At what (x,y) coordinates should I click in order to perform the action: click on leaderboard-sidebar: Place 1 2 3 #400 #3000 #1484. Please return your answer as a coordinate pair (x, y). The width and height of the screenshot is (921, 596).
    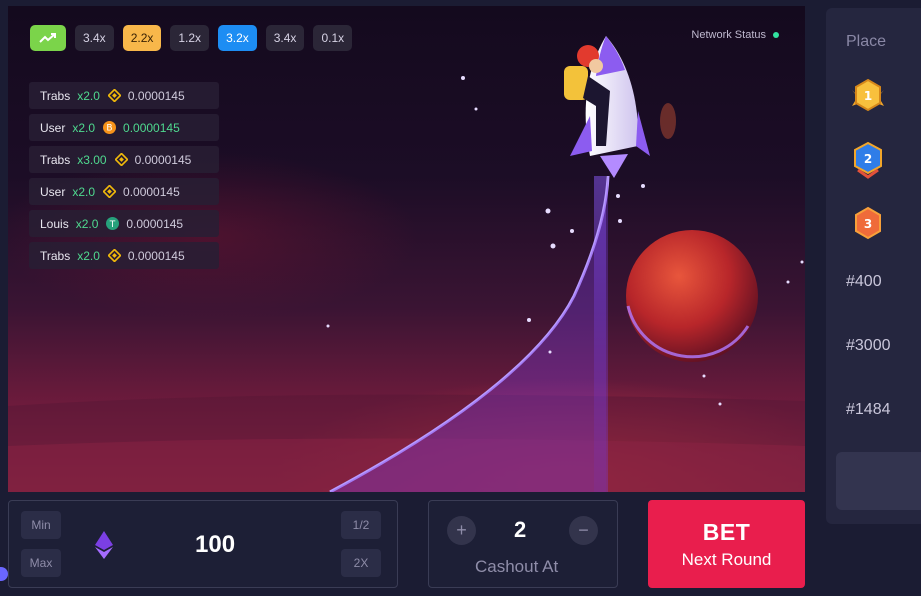
    Looking at the image, I should click on (873, 266).